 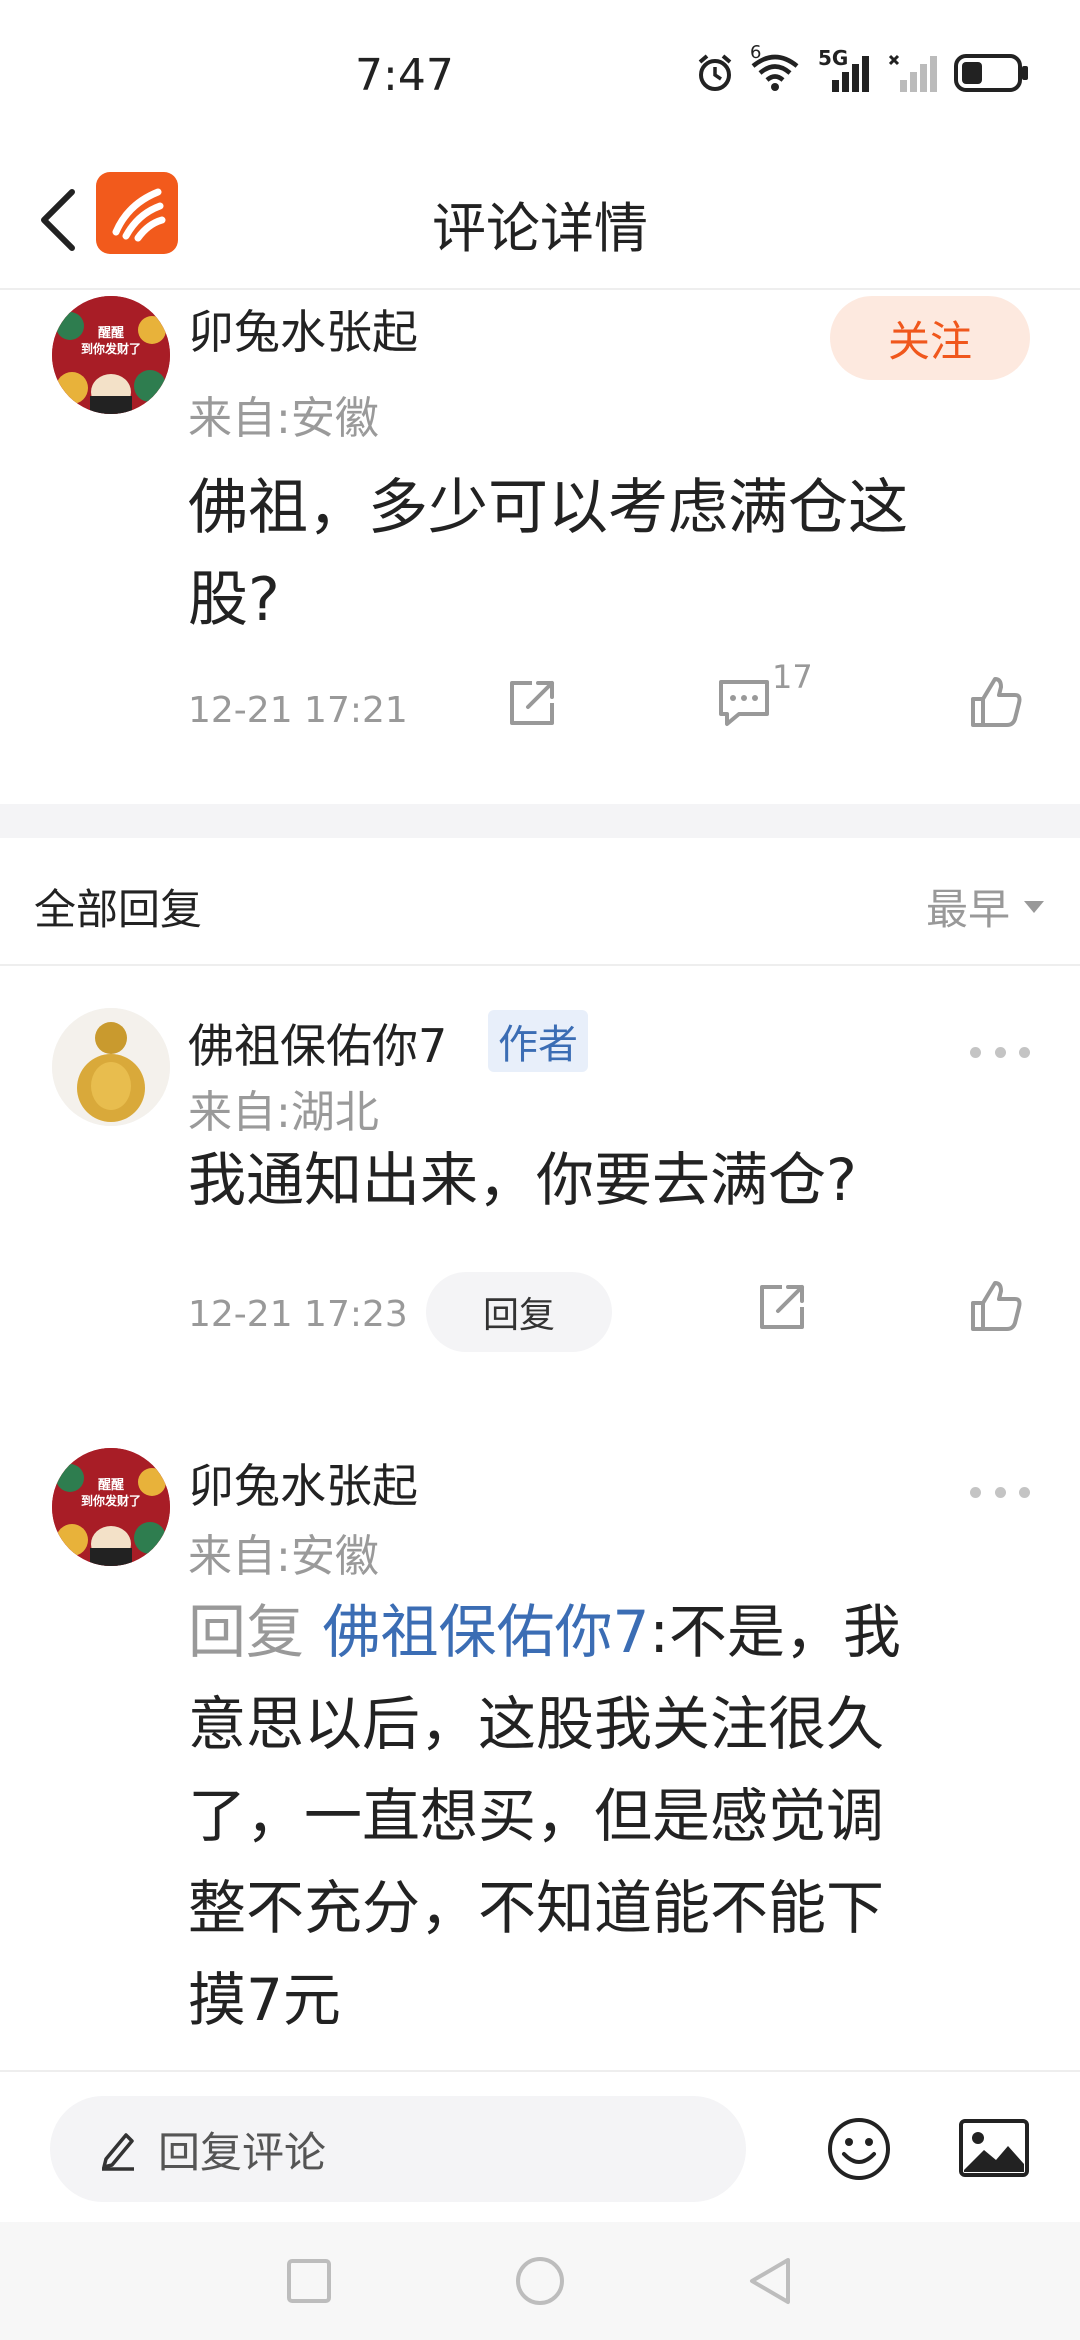 What do you see at coordinates (991, 73) in the screenshot?
I see `battery-icon` at bounding box center [991, 73].